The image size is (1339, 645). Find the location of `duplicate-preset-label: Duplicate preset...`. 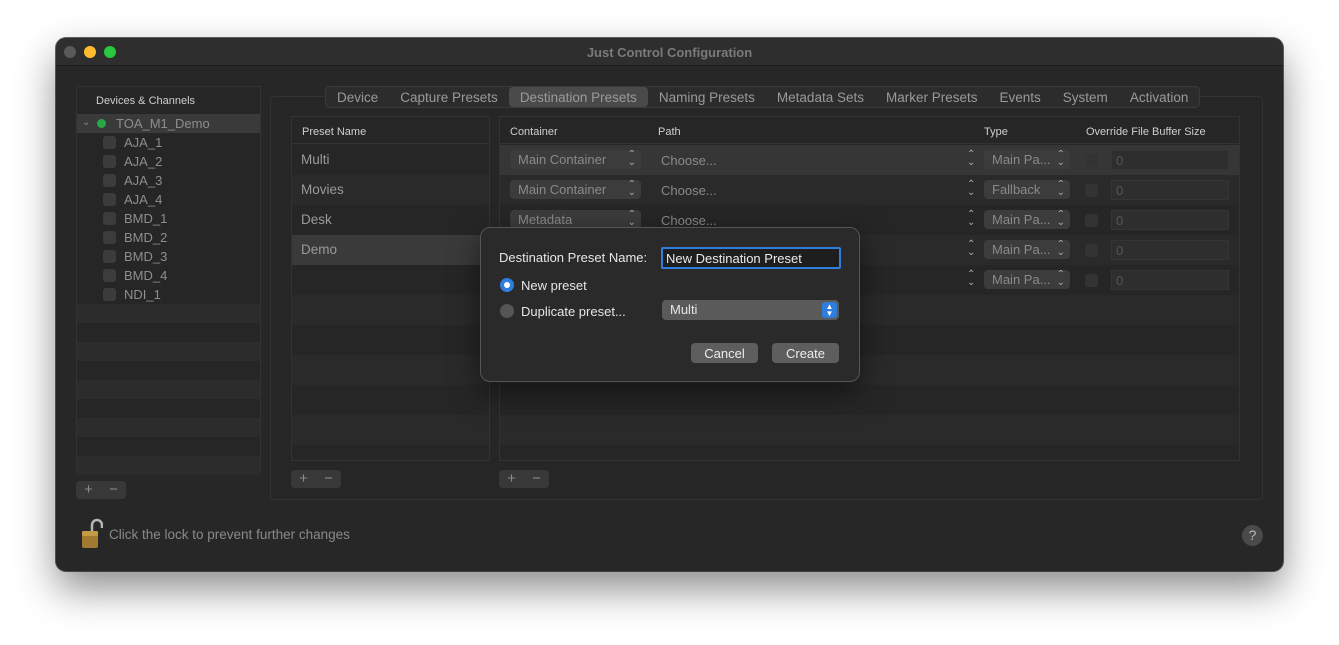

duplicate-preset-label: Duplicate preset... is located at coordinates (573, 311).